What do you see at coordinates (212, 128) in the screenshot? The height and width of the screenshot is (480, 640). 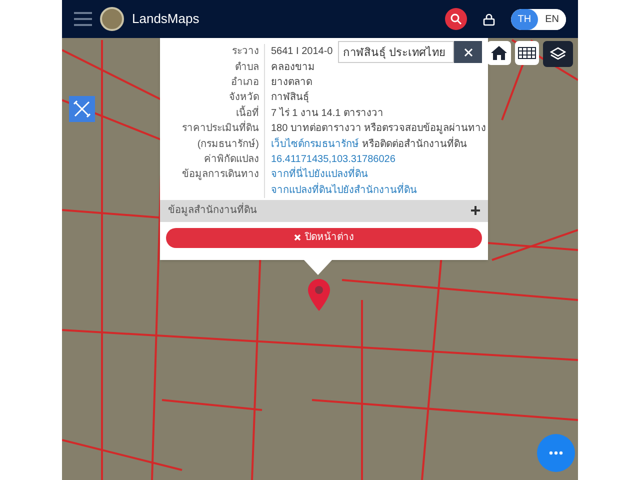 I see `field-label: ราคาประเมินที่ดิน` at bounding box center [212, 128].